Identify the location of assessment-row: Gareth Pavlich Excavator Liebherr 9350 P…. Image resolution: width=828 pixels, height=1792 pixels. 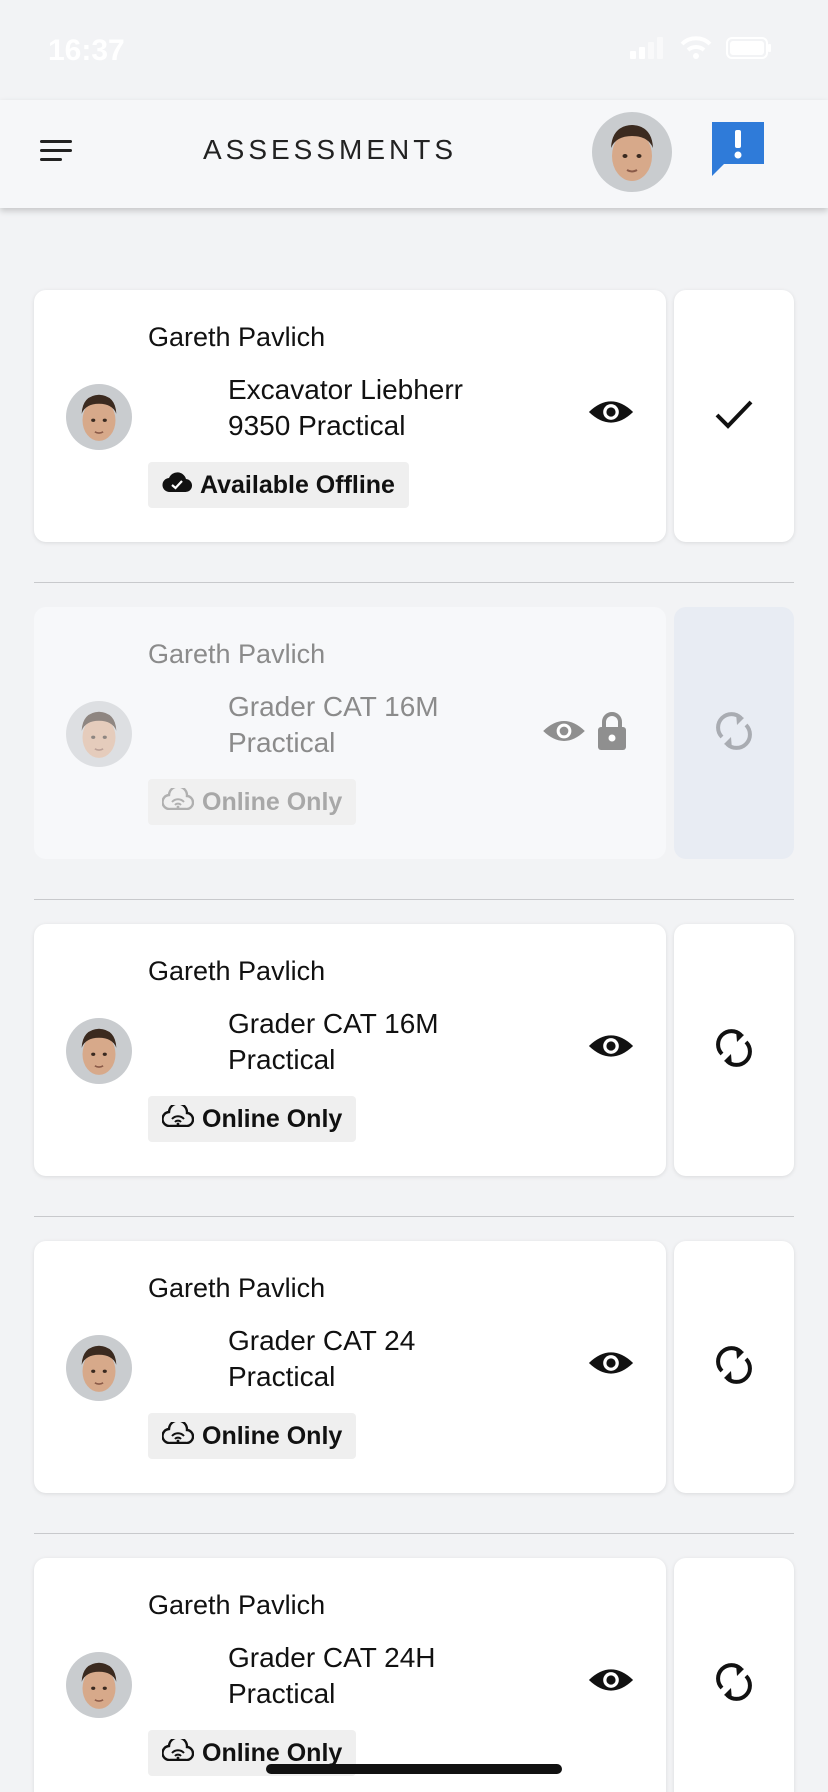
(414, 416).